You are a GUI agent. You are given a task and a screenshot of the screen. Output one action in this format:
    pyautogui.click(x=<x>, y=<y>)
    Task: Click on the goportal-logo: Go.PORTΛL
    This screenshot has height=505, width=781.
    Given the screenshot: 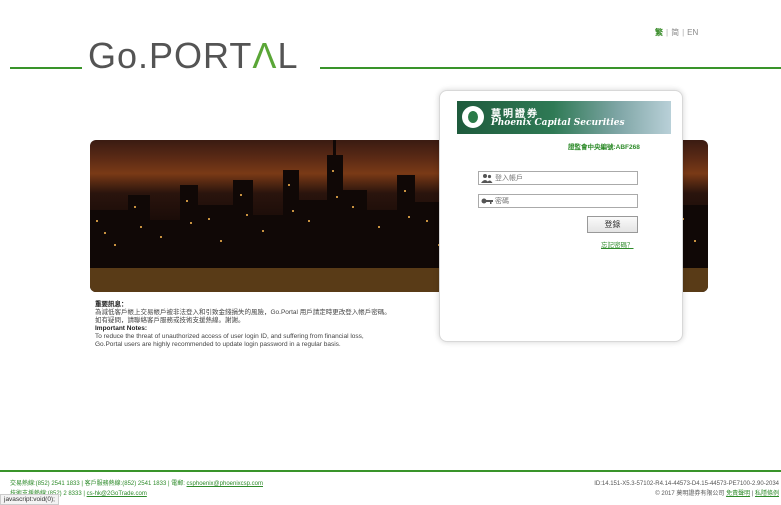 What is the action you would take?
    pyautogui.click(x=193, y=56)
    